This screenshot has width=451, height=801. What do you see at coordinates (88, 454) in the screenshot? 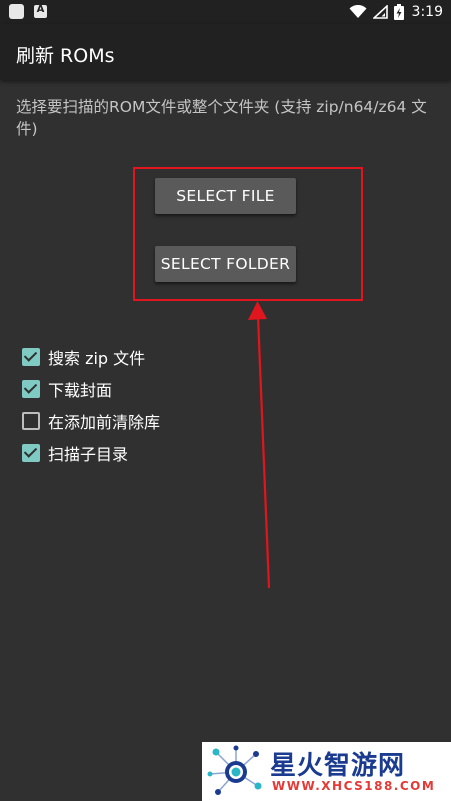
I see `option-label: 扫描子目录` at bounding box center [88, 454].